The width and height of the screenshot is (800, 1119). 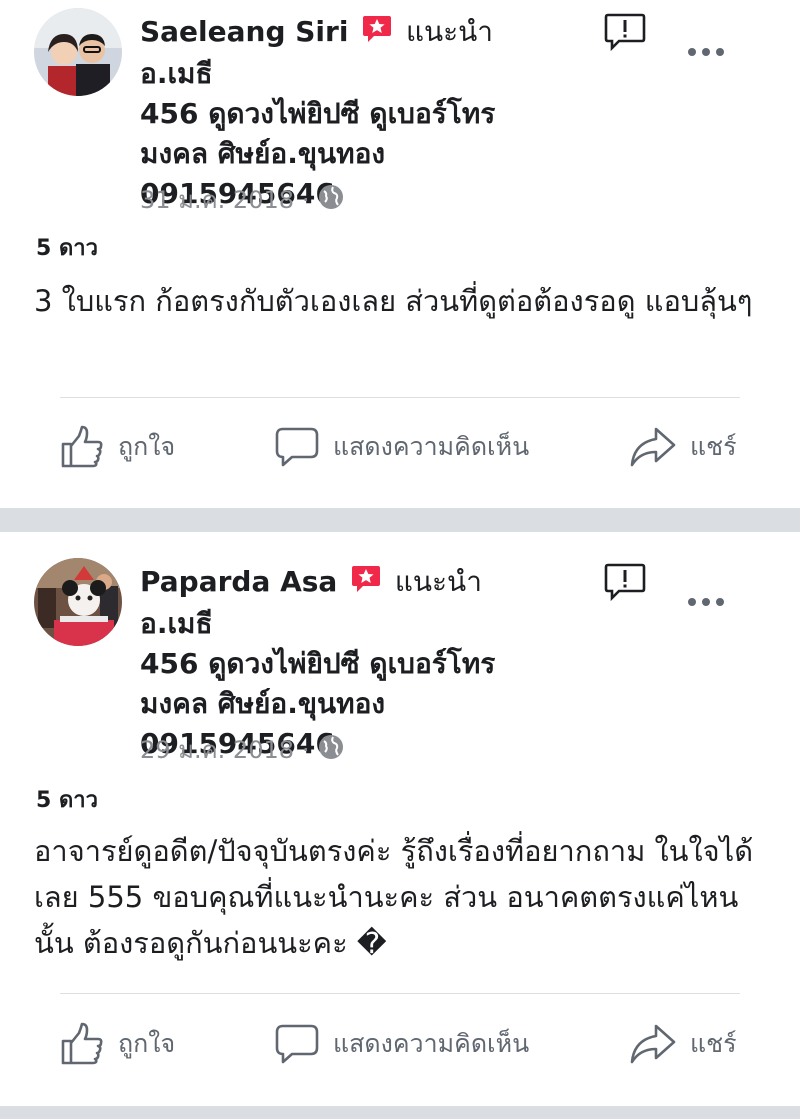 I want to click on post-date: 31 ม.ค. 2018, so click(x=217, y=199).